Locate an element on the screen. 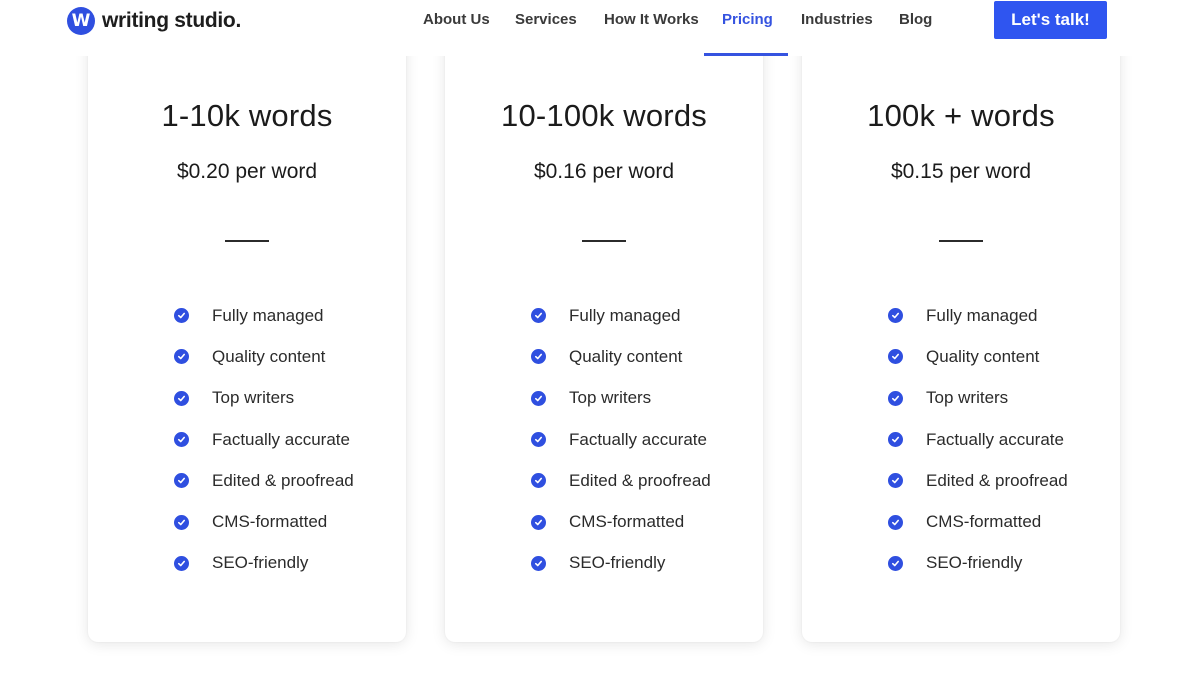 The height and width of the screenshot is (674, 1200). plan-tier: 1-10k words is located at coordinates (247, 115).